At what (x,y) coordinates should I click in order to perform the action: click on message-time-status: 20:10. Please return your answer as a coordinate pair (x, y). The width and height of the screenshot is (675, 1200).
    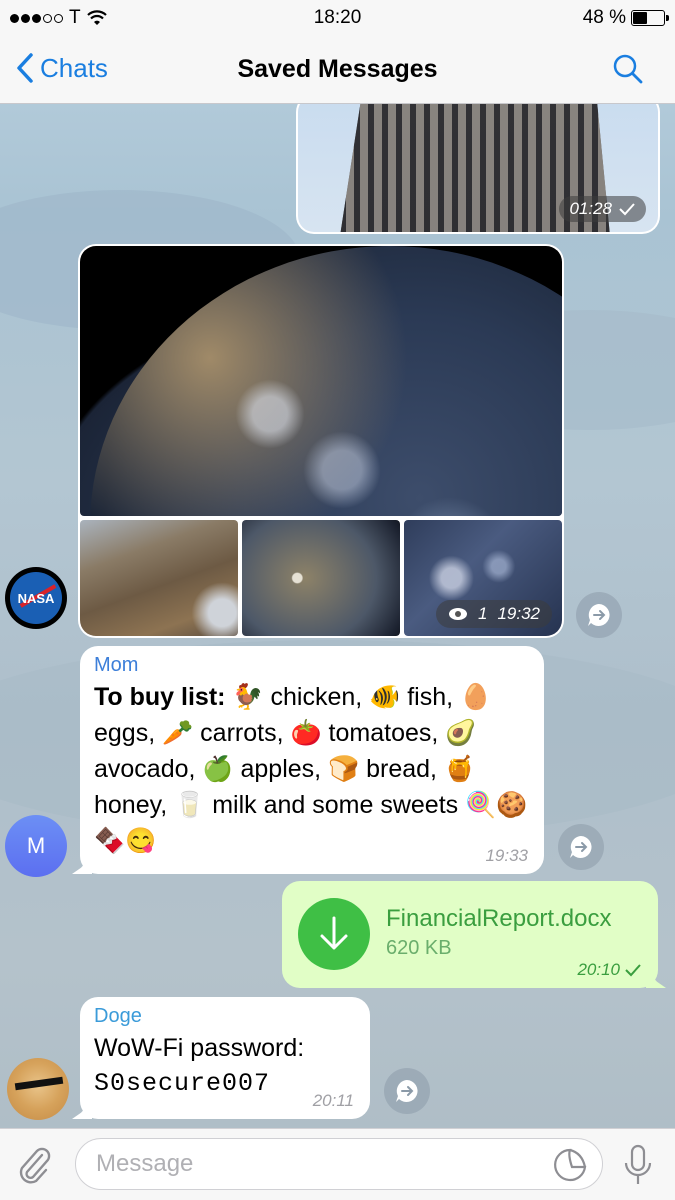
    Looking at the image, I should click on (609, 970).